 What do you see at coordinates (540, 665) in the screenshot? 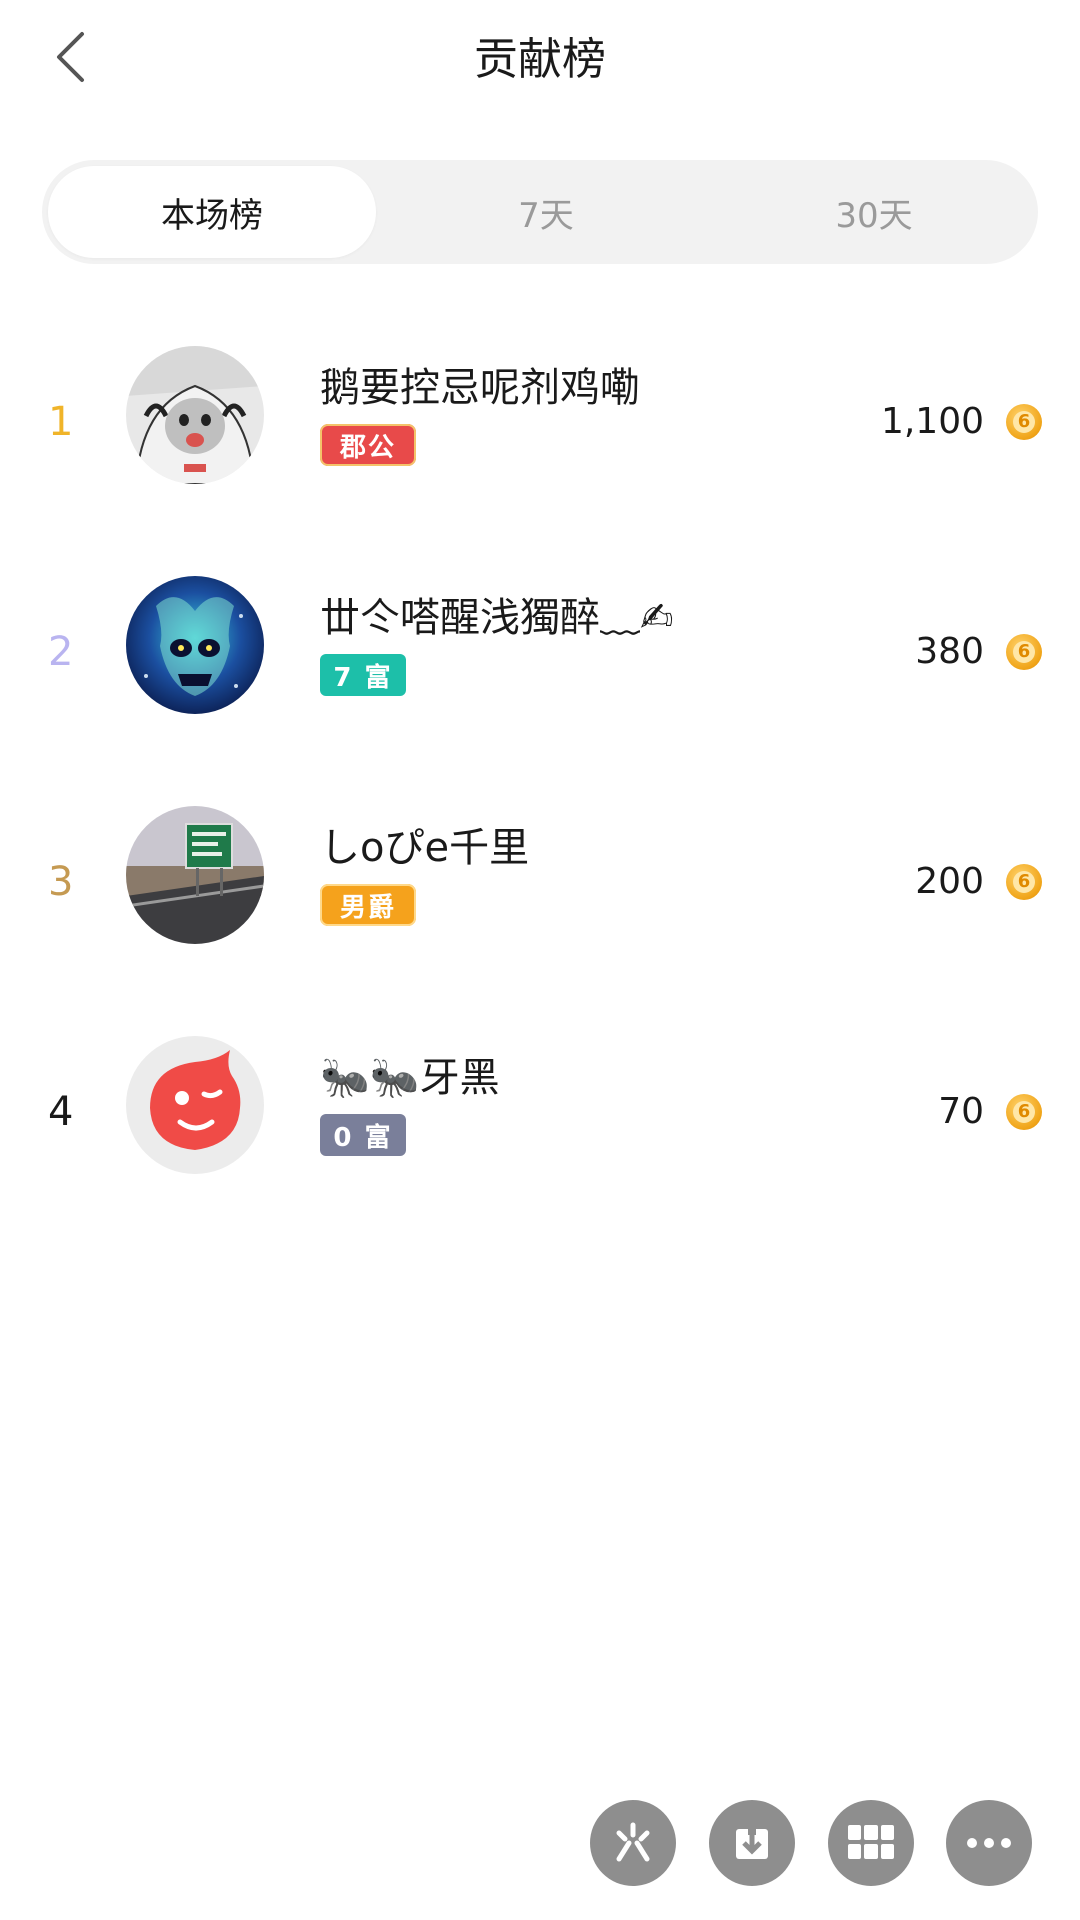
I see `list-item: 2 丗仒嗒醒浅獨醉﹏✍ 7 富 380 6` at bounding box center [540, 665].